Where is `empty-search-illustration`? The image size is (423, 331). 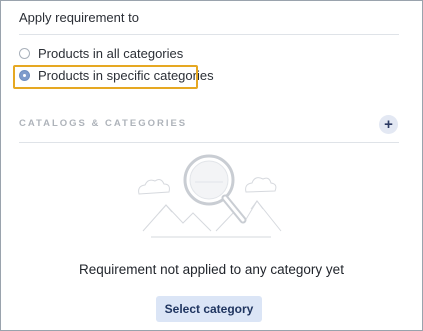
empty-search-illustration is located at coordinates (210, 196).